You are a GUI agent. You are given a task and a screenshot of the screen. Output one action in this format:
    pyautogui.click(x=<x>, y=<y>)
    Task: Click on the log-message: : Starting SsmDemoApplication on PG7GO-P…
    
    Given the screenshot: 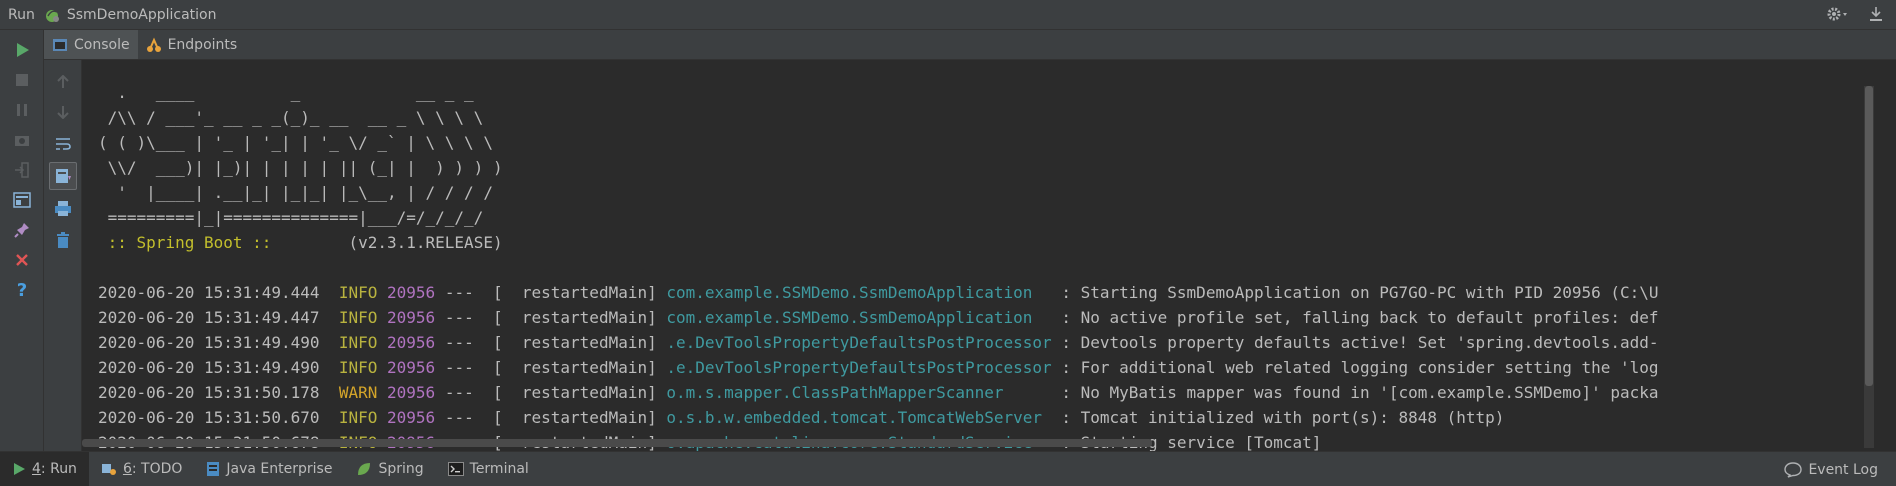 What is the action you would take?
    pyautogui.click(x=1355, y=292)
    